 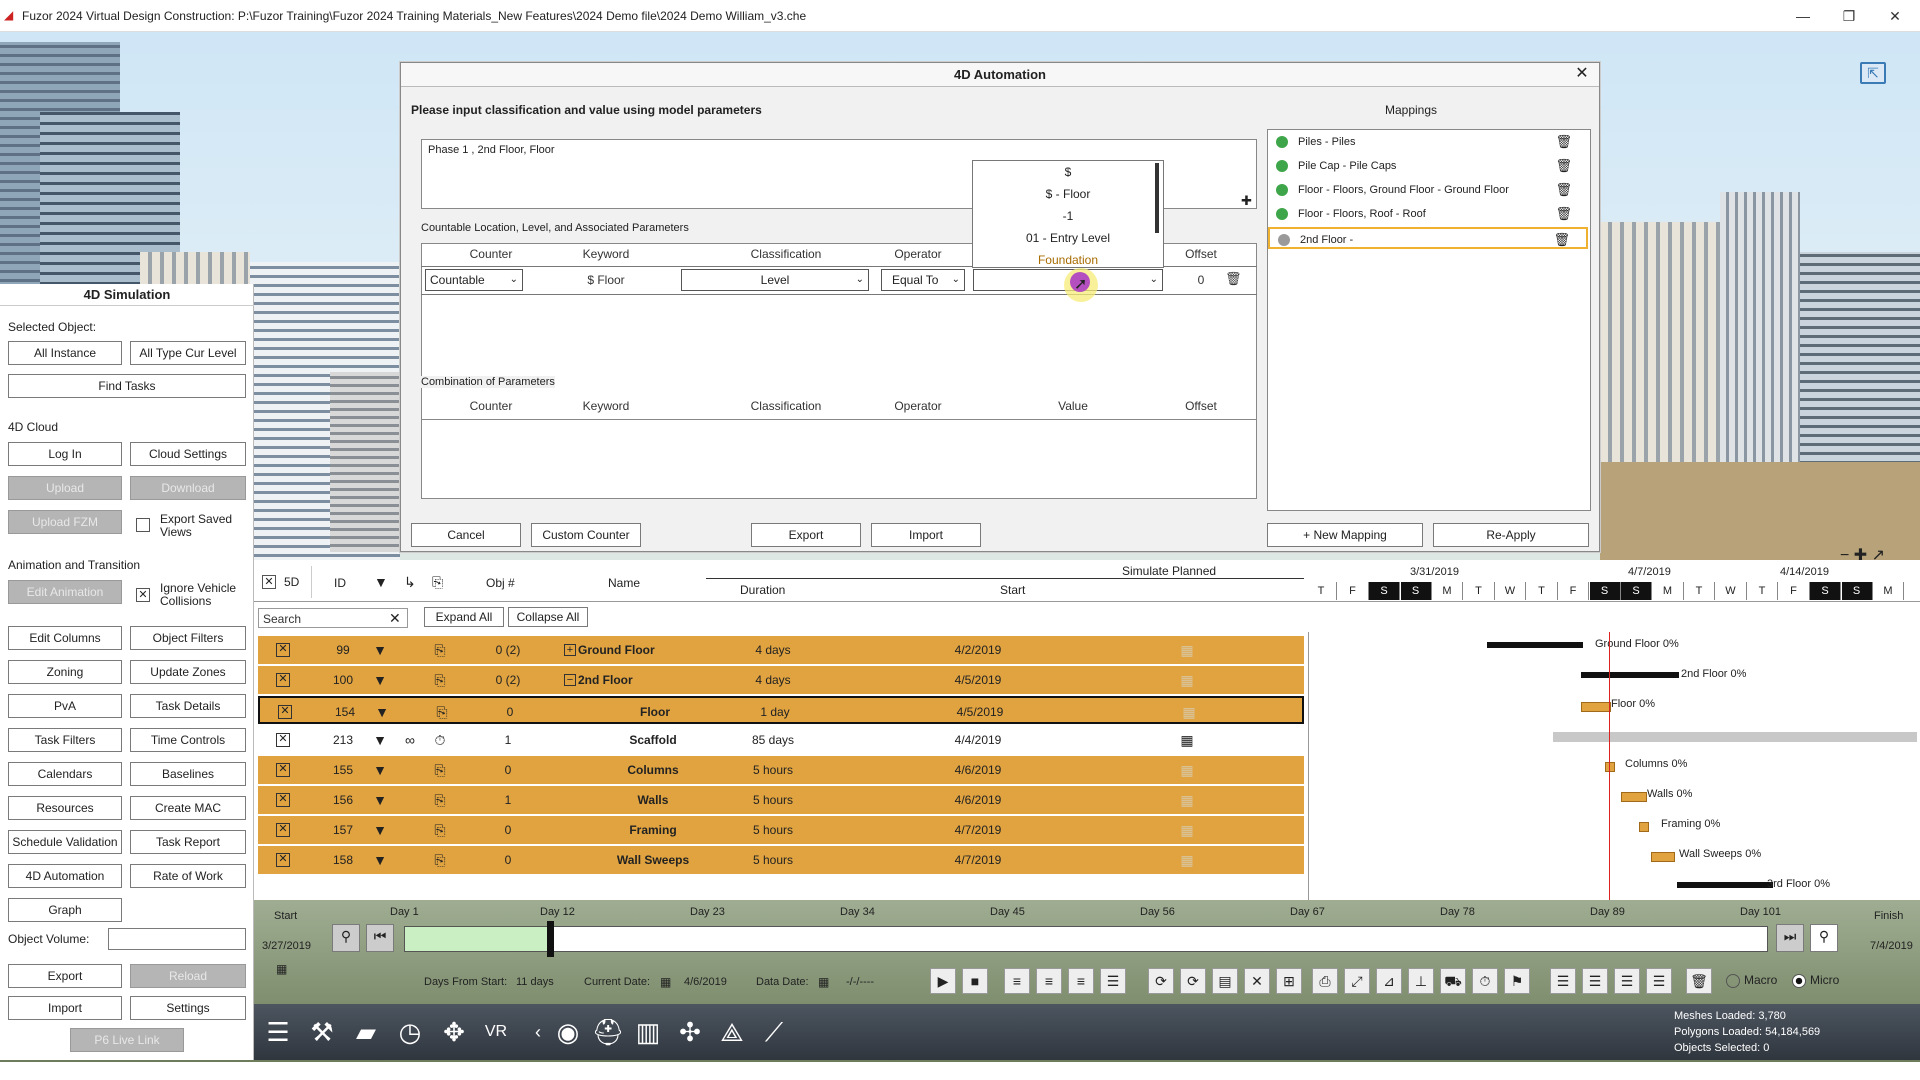 What do you see at coordinates (1389, 981) in the screenshot?
I see `chart-icon: ⊿` at bounding box center [1389, 981].